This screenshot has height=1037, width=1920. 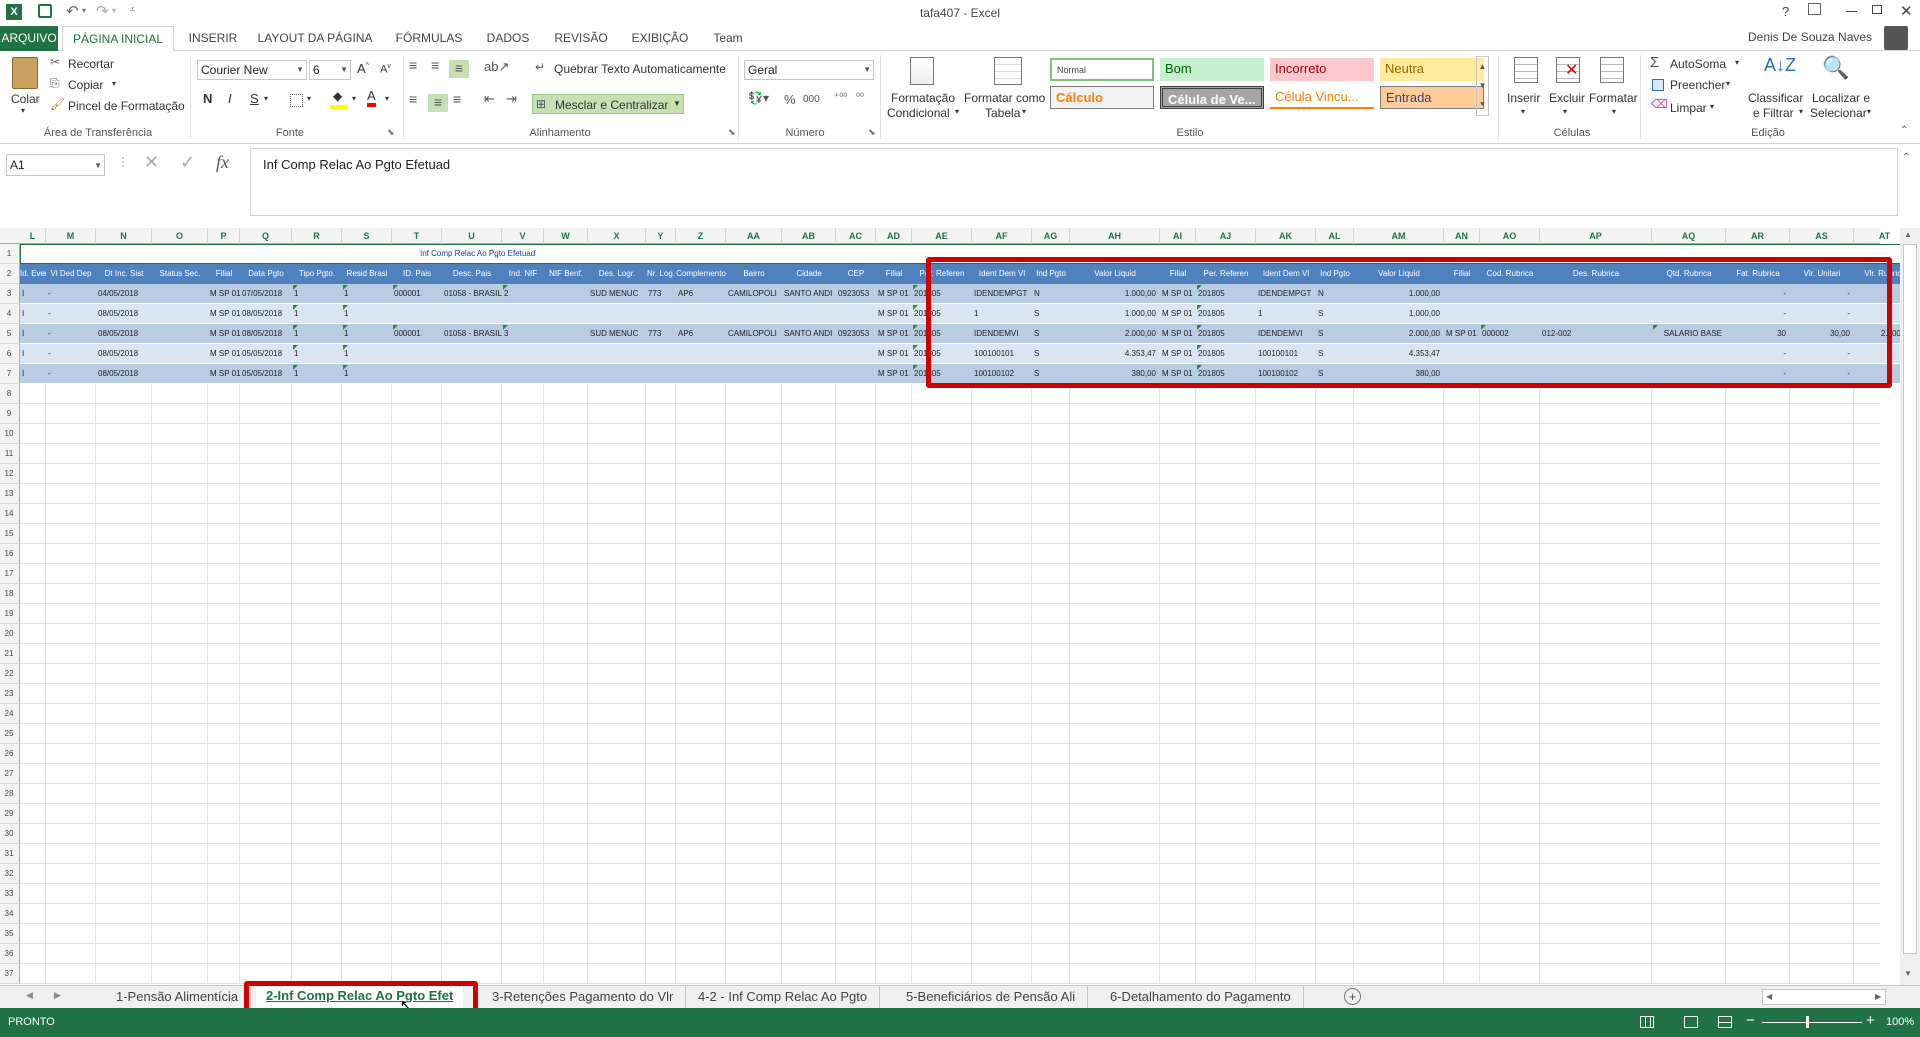 I want to click on decrease-decimal-icon: ⁰⁰, so click(x=860, y=97).